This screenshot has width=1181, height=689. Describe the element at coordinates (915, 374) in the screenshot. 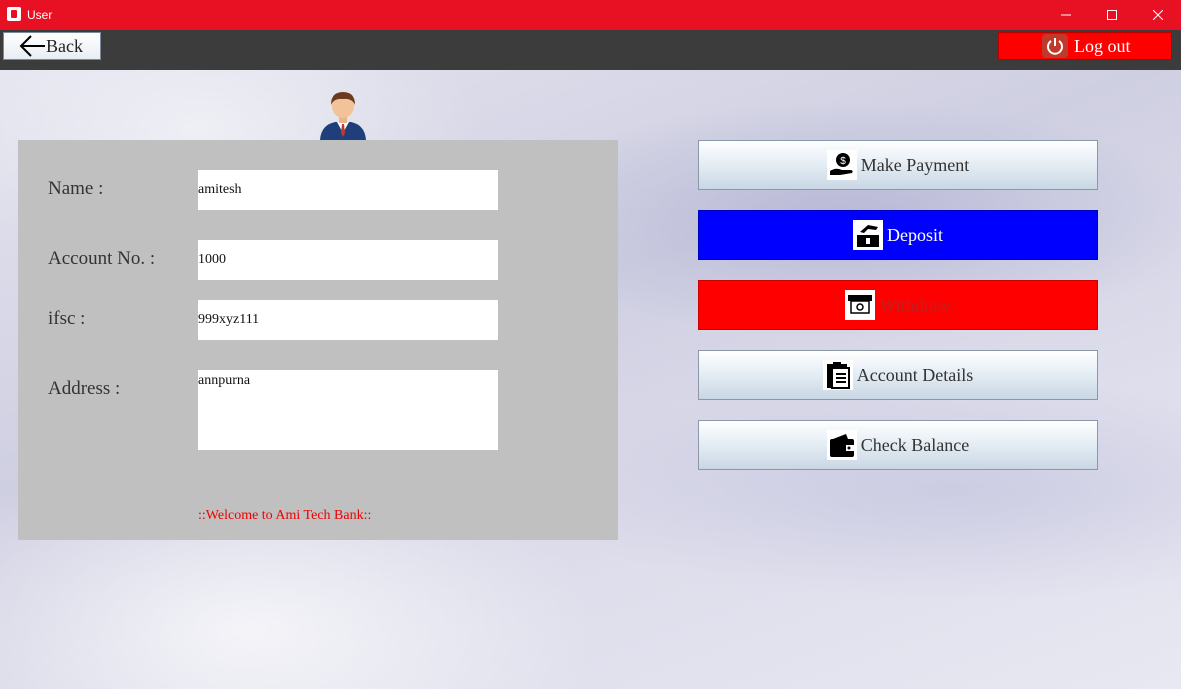

I see `account-details-label: Account Details` at that location.